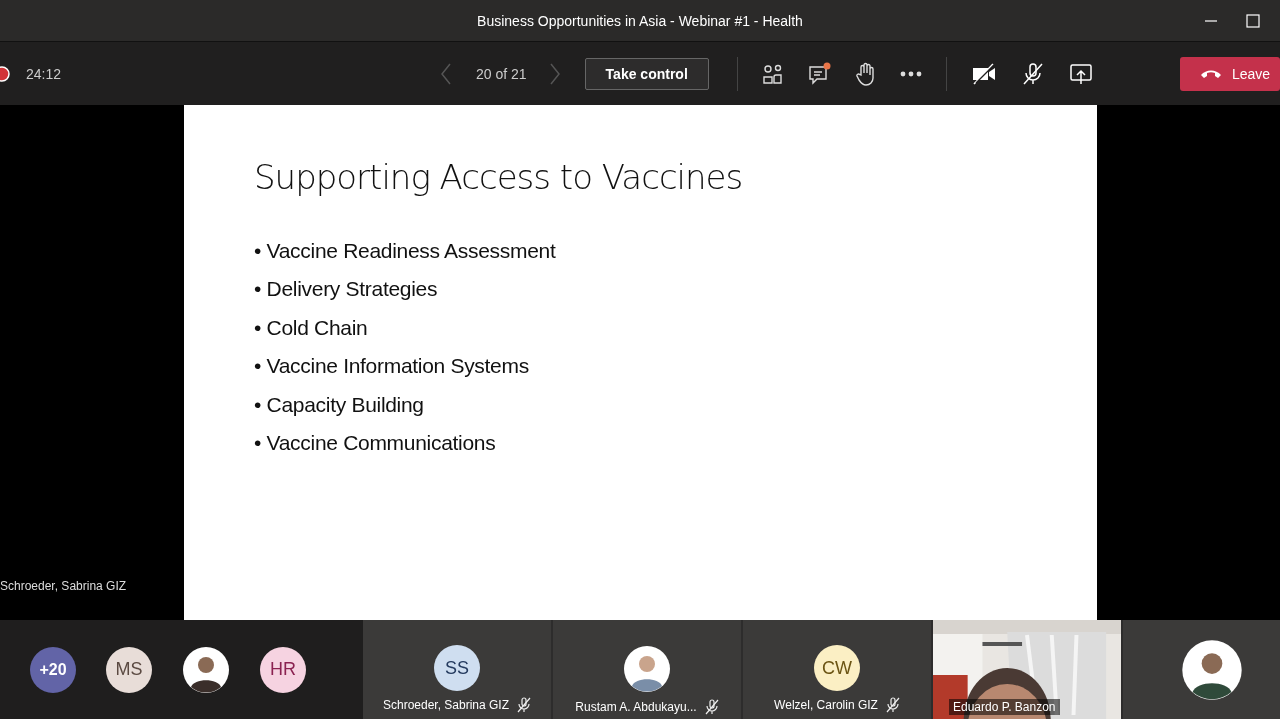 The image size is (1280, 719). What do you see at coordinates (1230, 73) in the screenshot?
I see `leave-button: Leave` at bounding box center [1230, 73].